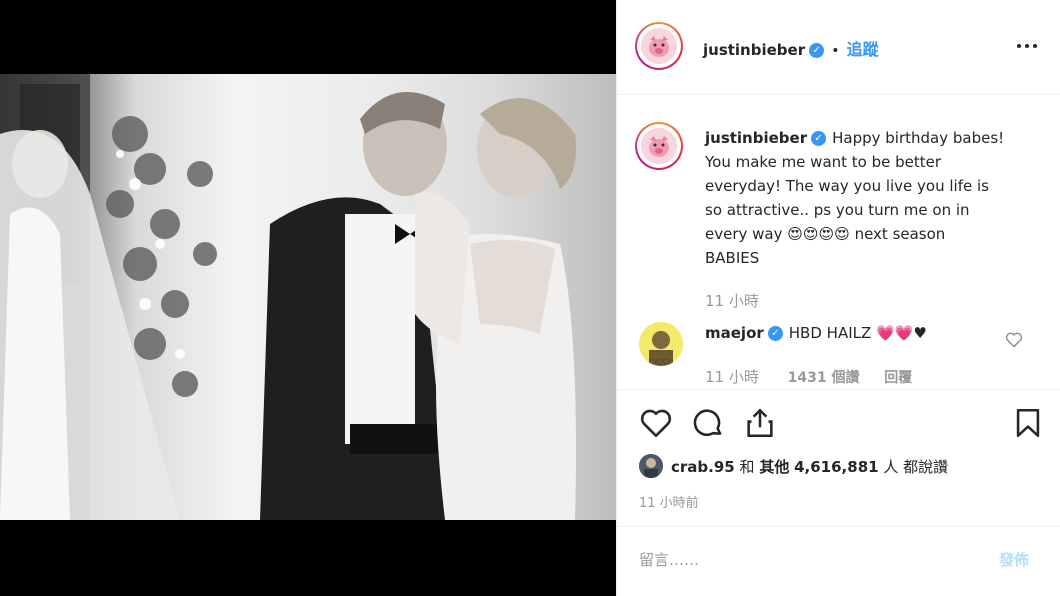 This screenshot has height=596, width=1060. What do you see at coordinates (1014, 340) in the screenshot?
I see `comment-like-heart-icon` at bounding box center [1014, 340].